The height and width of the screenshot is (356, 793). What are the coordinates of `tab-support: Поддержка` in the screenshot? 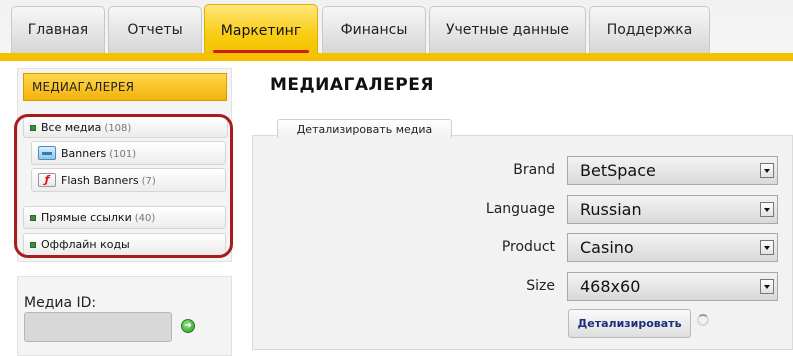 It's located at (649, 29).